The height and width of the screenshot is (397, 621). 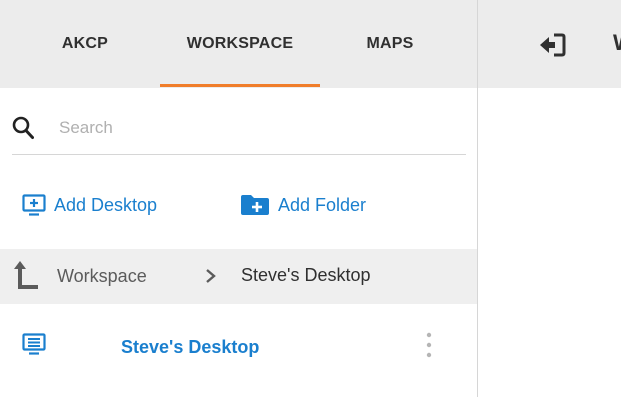 I want to click on add-desktop-label: Add Desktop, so click(x=106, y=204).